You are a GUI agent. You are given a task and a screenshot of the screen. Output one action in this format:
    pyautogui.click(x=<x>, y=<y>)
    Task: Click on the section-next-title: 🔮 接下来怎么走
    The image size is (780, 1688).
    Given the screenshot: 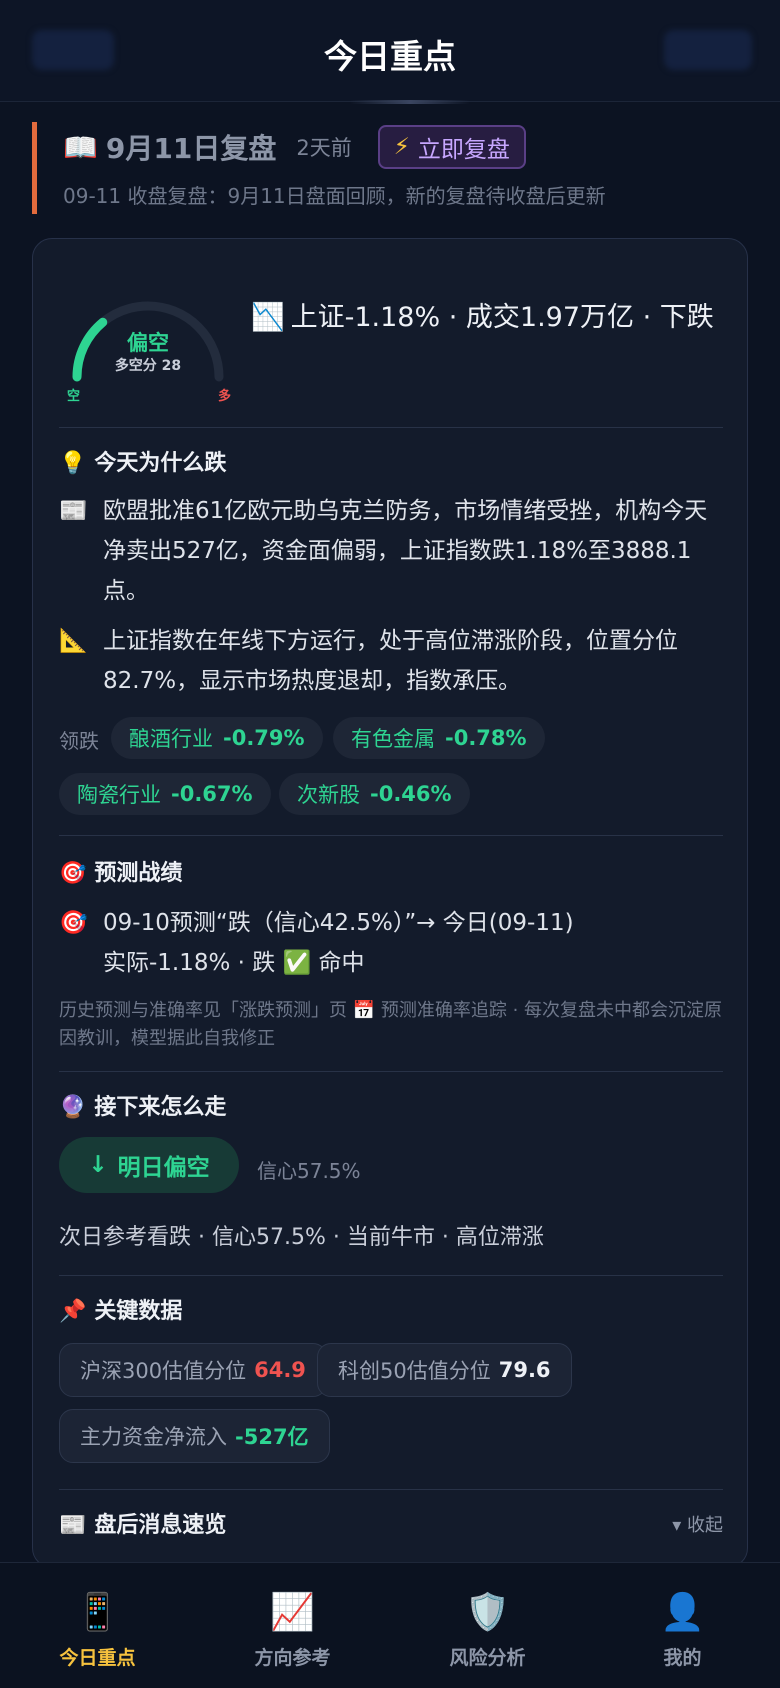 What is the action you would take?
    pyautogui.click(x=142, y=1105)
    